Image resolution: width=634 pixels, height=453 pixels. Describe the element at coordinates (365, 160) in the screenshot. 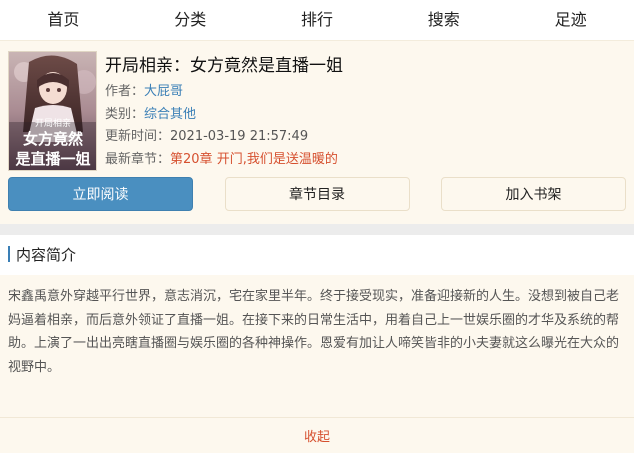

I see `latest-row: 最新章节：第20章 开门,我们是送温暖的` at that location.